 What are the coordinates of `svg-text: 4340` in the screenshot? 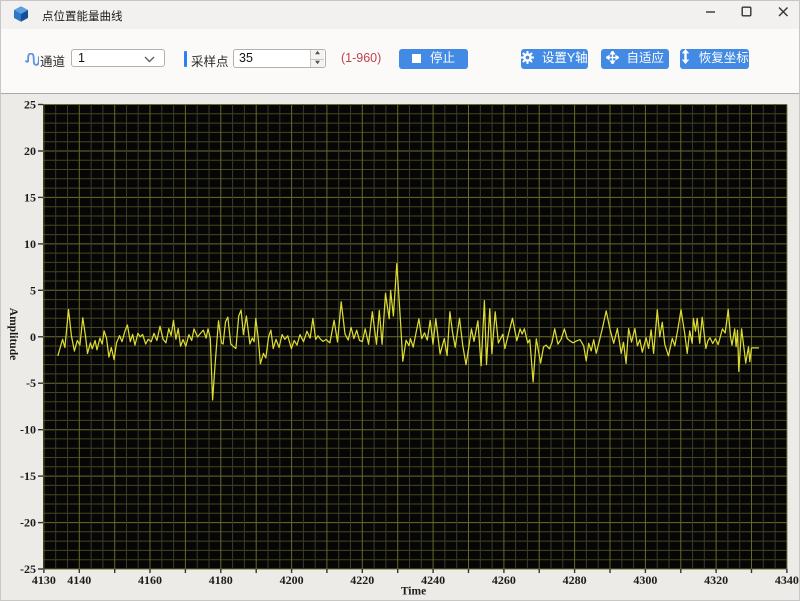 It's located at (787, 580).